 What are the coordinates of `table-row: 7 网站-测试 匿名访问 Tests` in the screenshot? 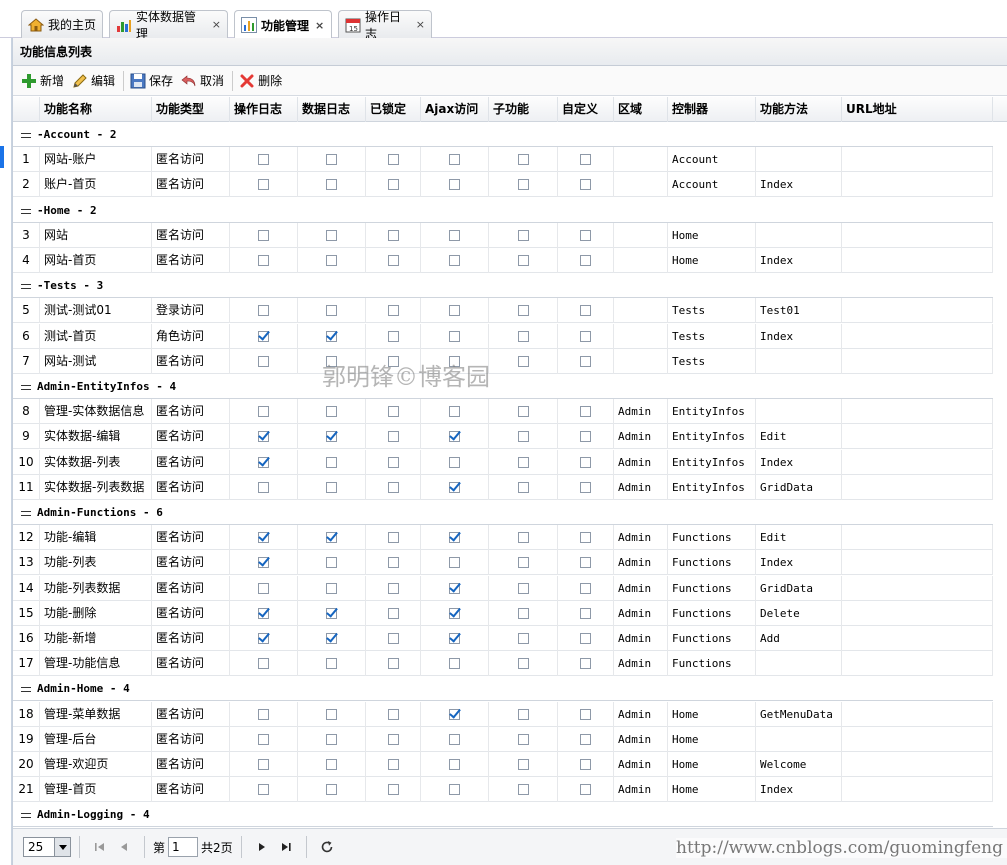 It's located at (503, 361).